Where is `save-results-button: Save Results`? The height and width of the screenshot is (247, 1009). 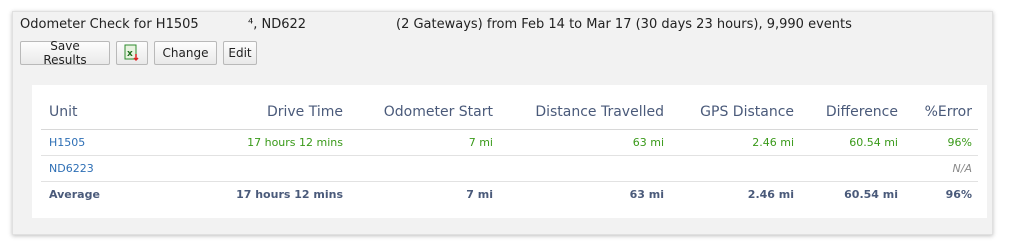 save-results-button: Save Results is located at coordinates (65, 53).